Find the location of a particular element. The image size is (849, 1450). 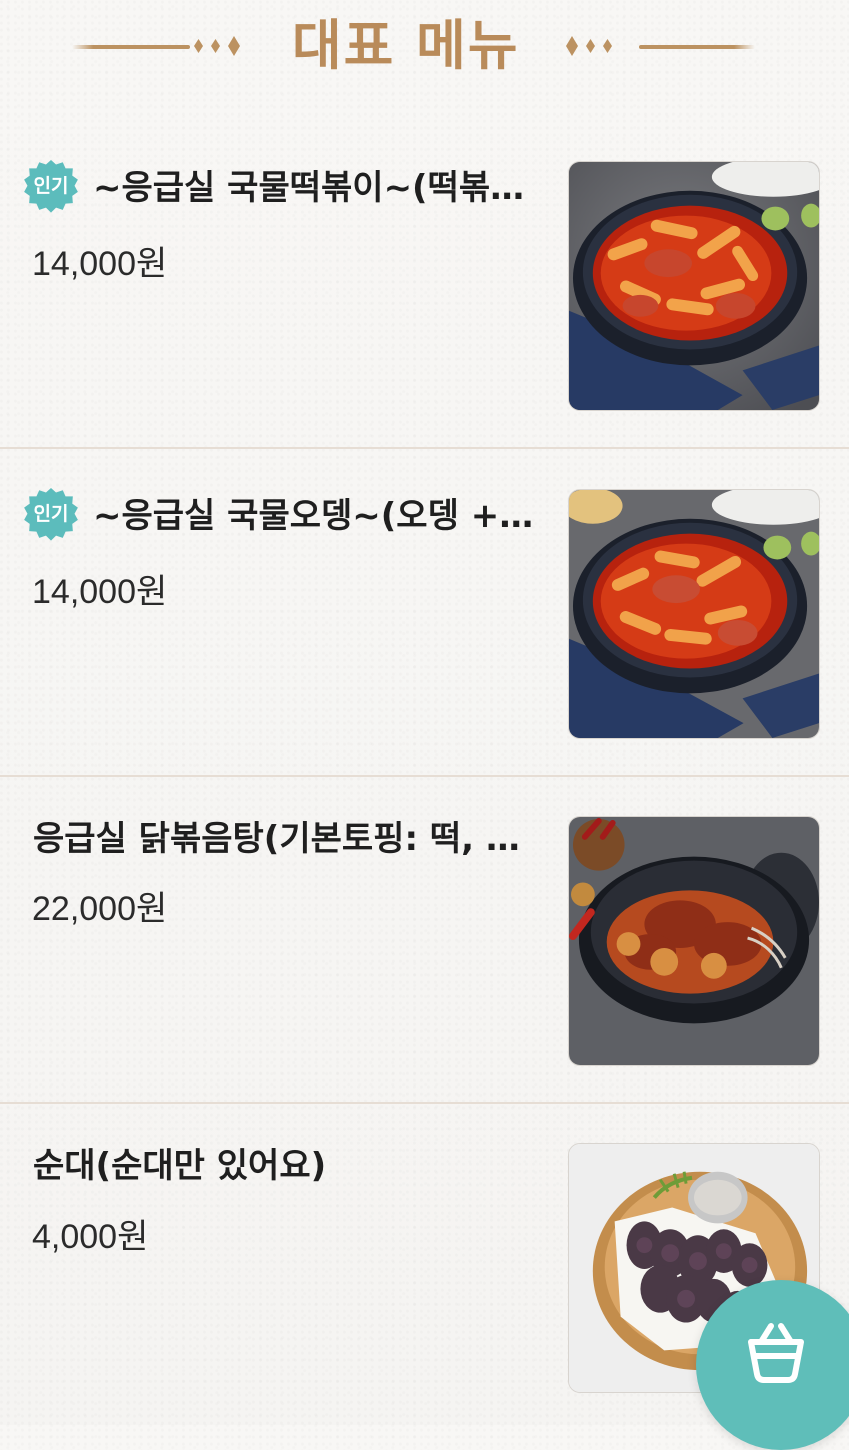

menu-item-name-row: 응급실 닭볶음탕(기본토핑: 떡, 당면) is located at coordinates (290, 839).